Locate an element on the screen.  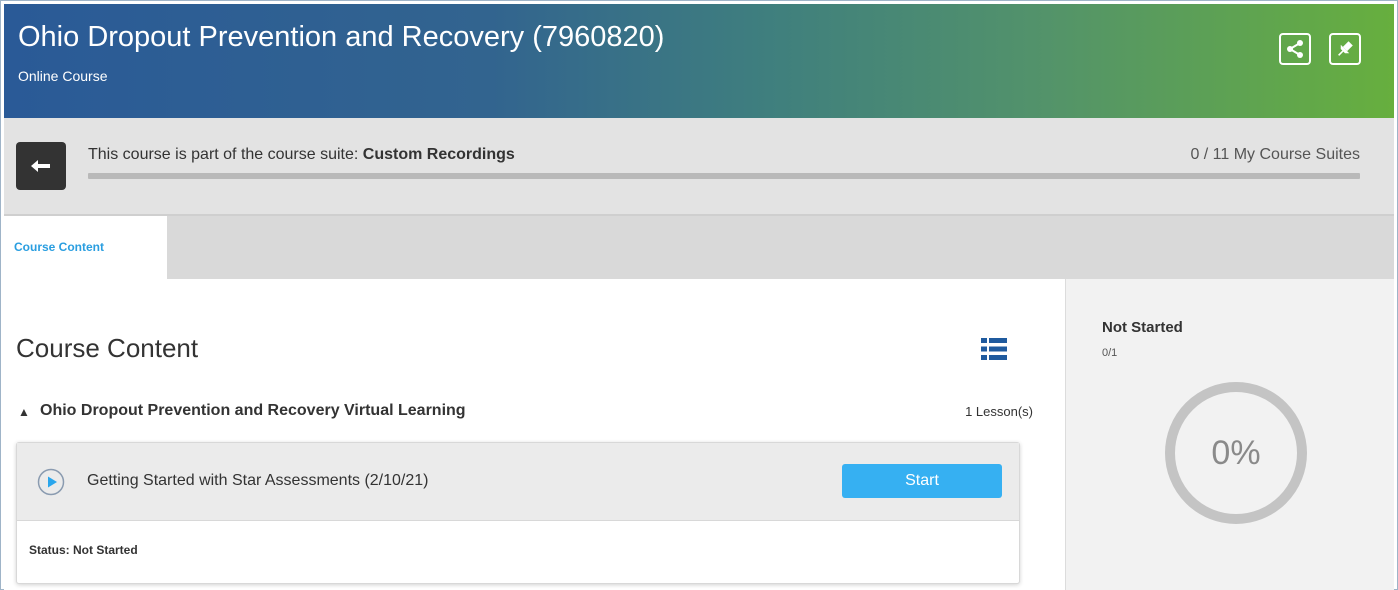
start-button: Start is located at coordinates (922, 481).